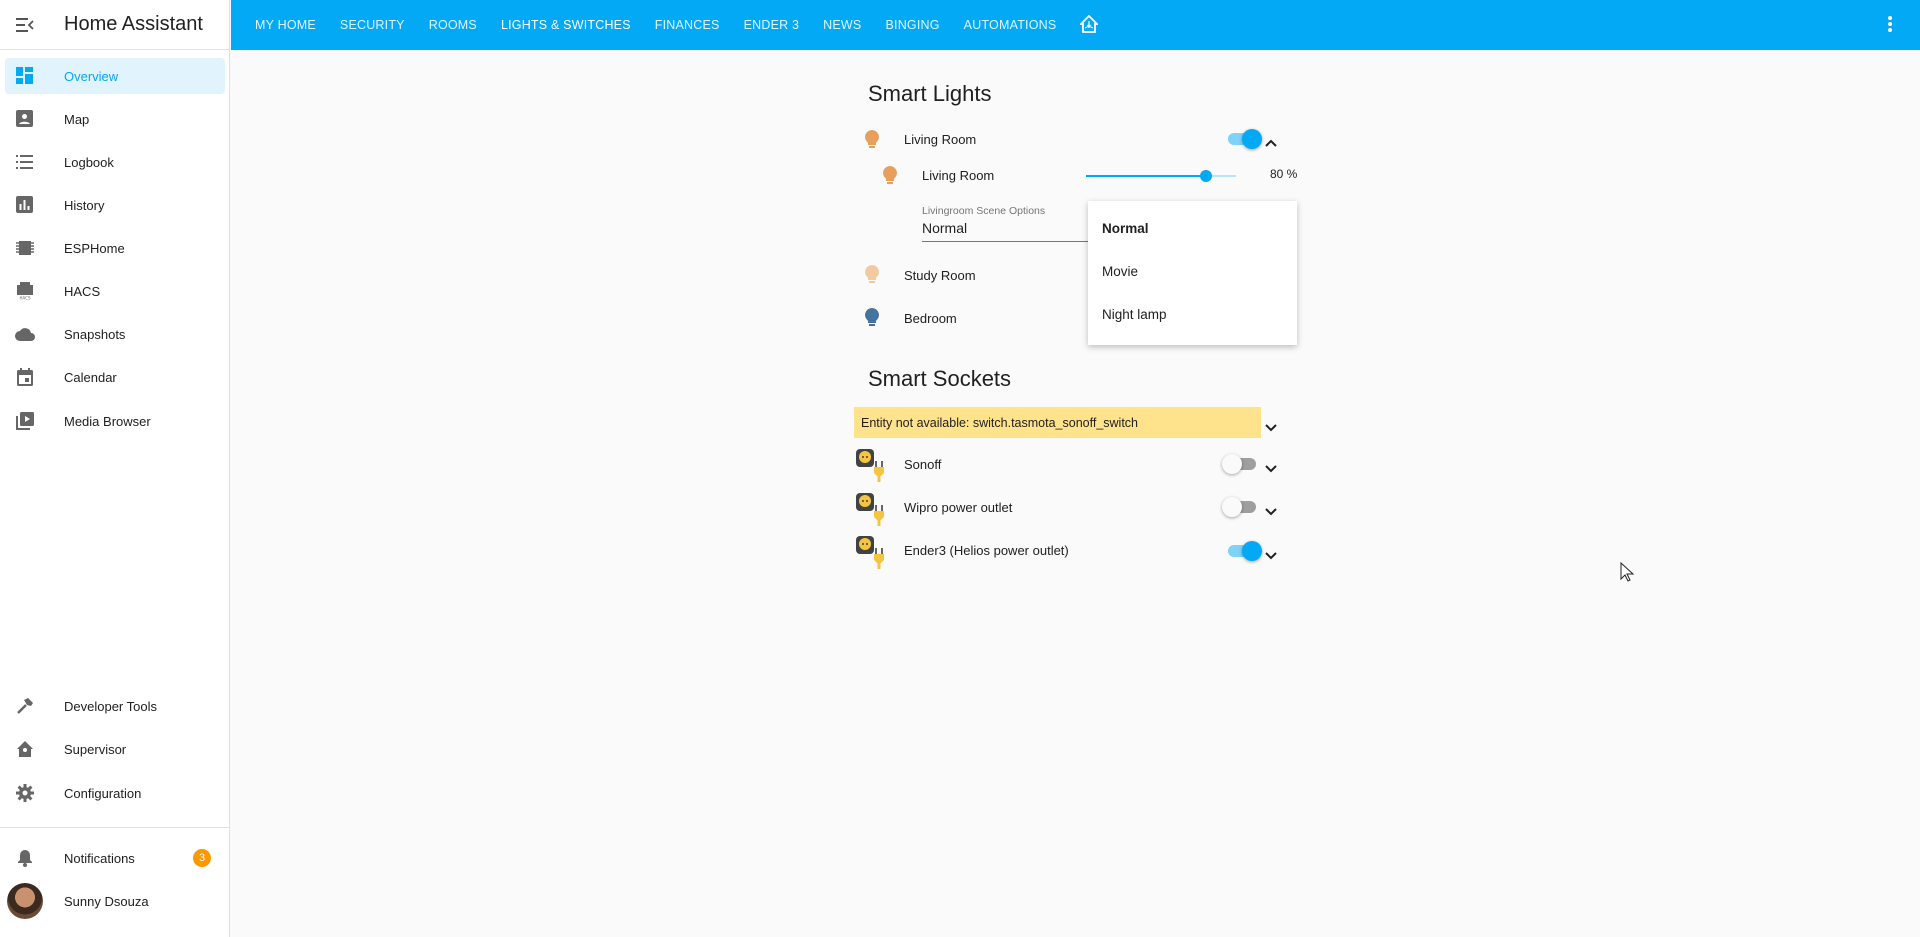 Image resolution: width=1920 pixels, height=937 pixels. I want to click on scene-option-movie: Movie, so click(1120, 271).